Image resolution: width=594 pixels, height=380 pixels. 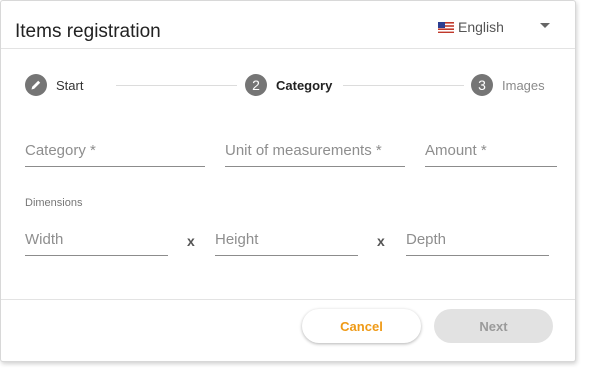 I want to click on amount-input, so click(x=491, y=150).